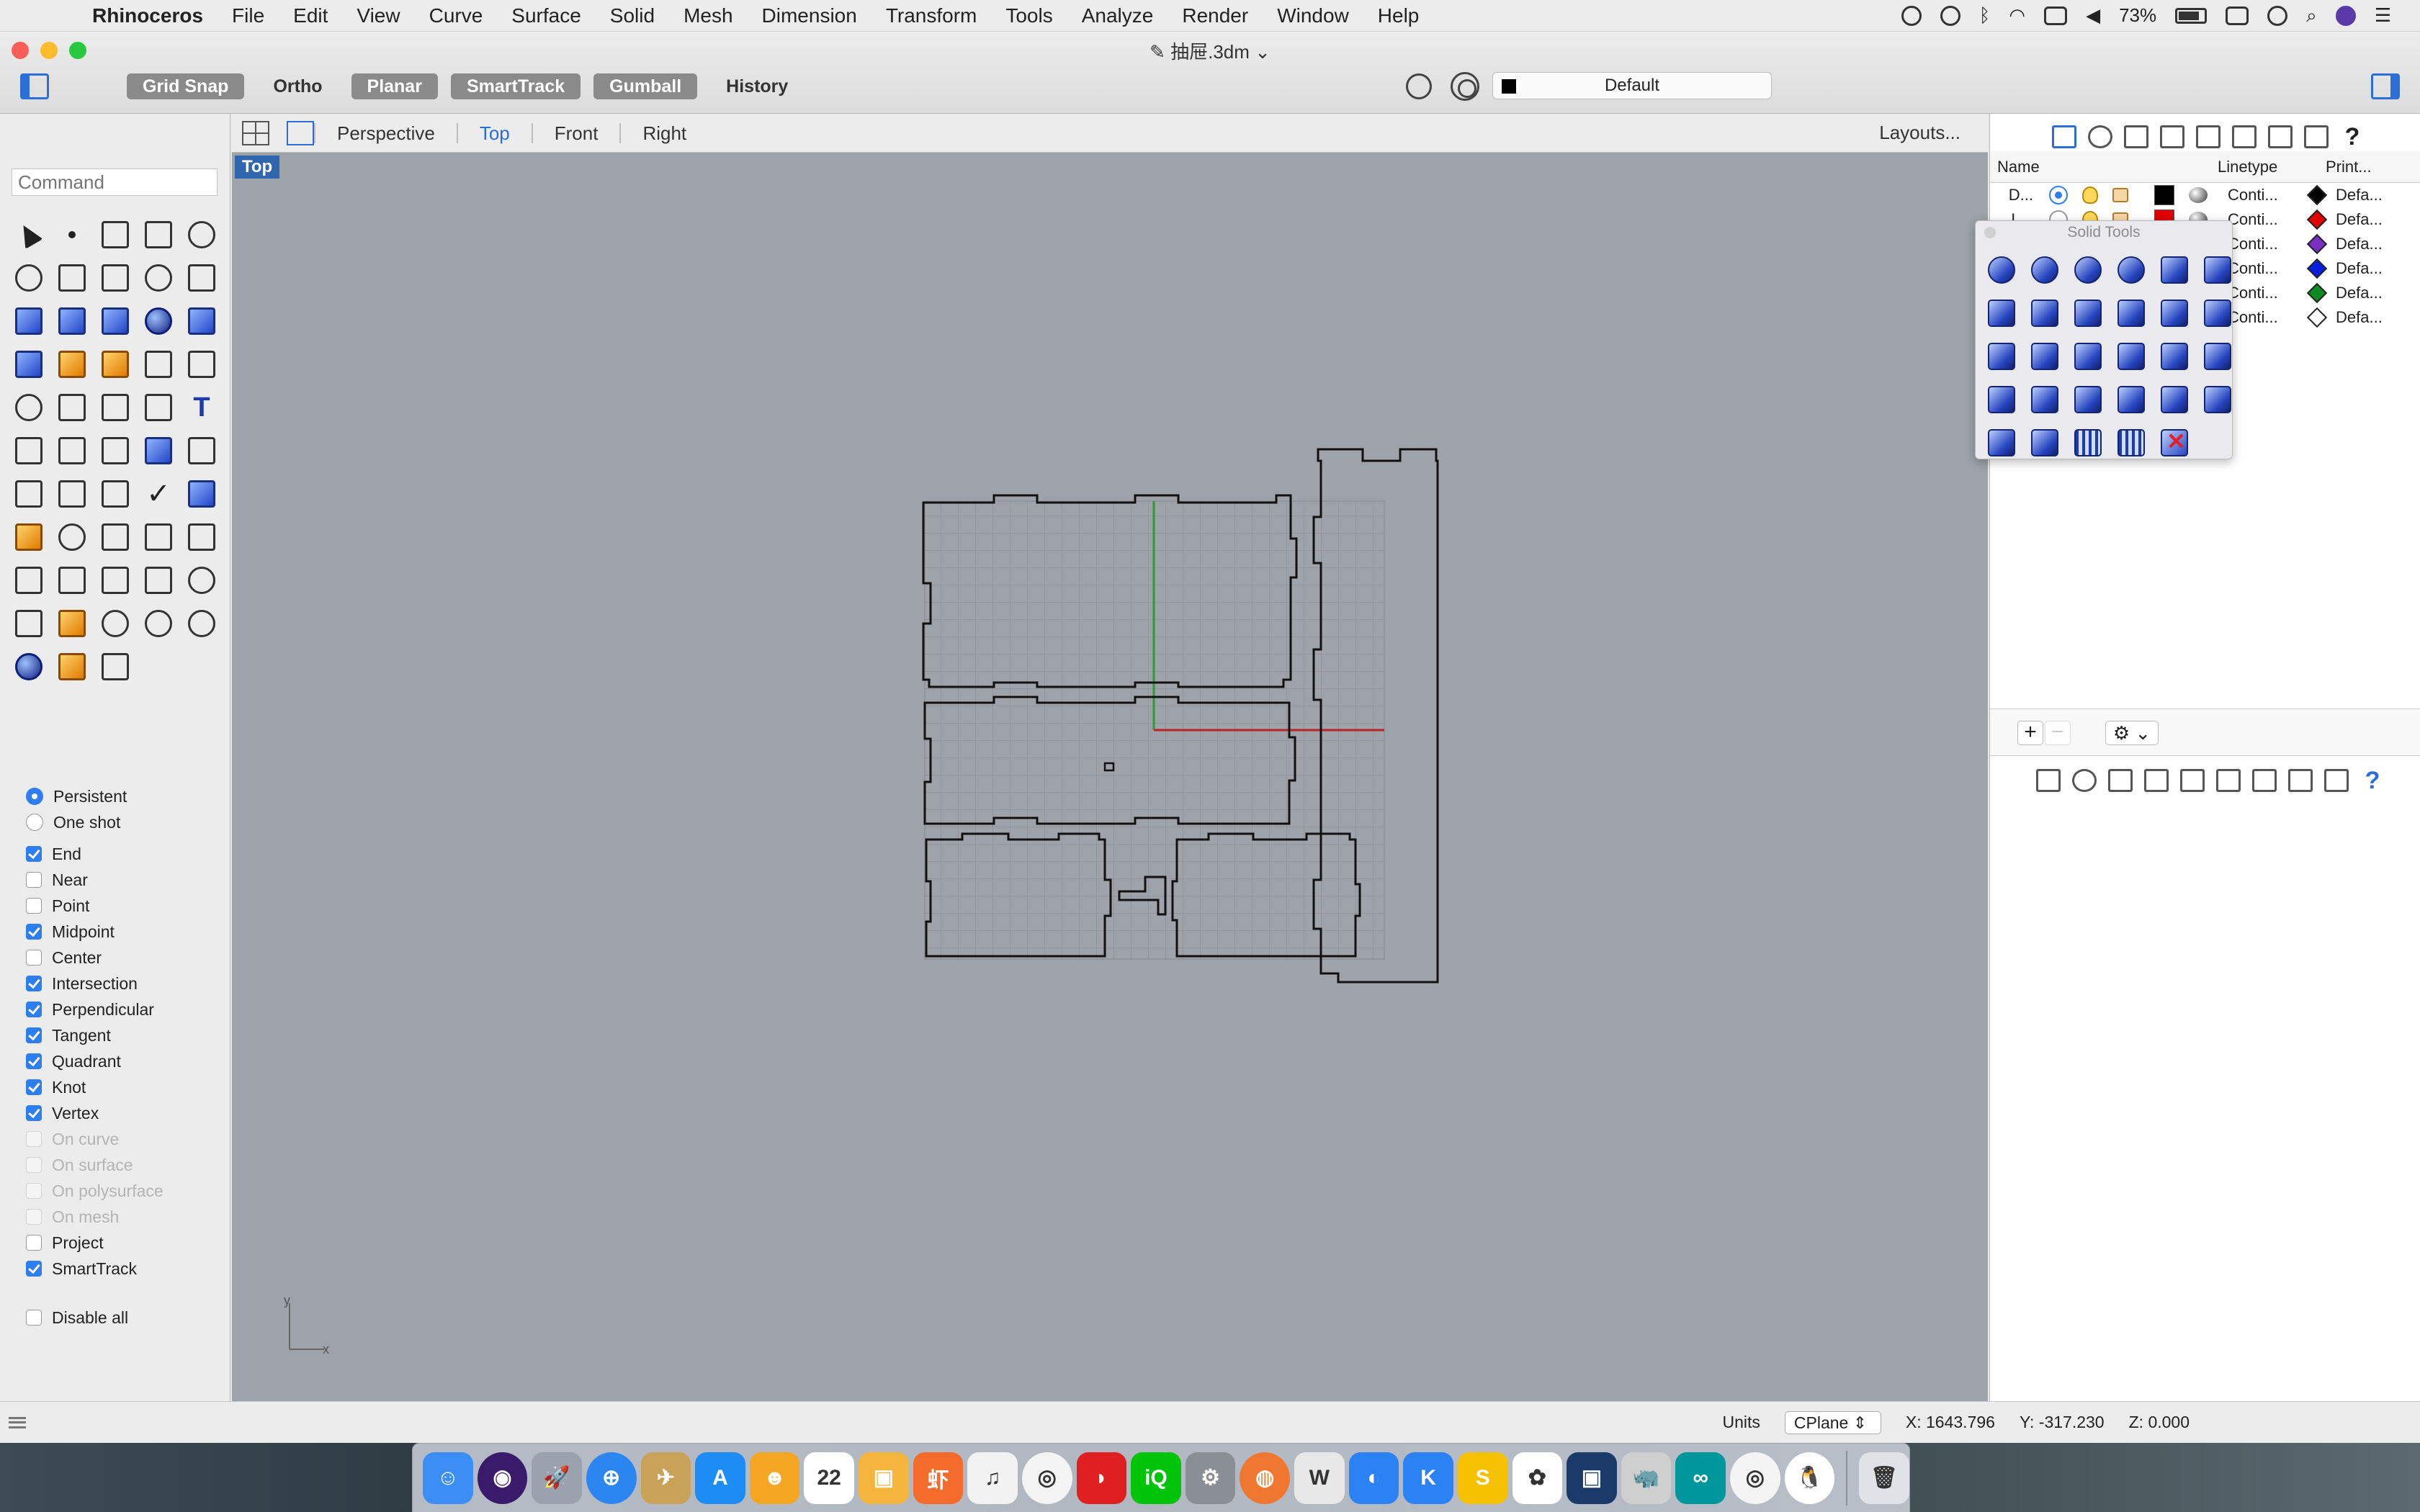 This screenshot has height=1512, width=2420. Describe the element at coordinates (515, 86) in the screenshot. I see `smarttrack-toggle: SmartTrack` at that location.